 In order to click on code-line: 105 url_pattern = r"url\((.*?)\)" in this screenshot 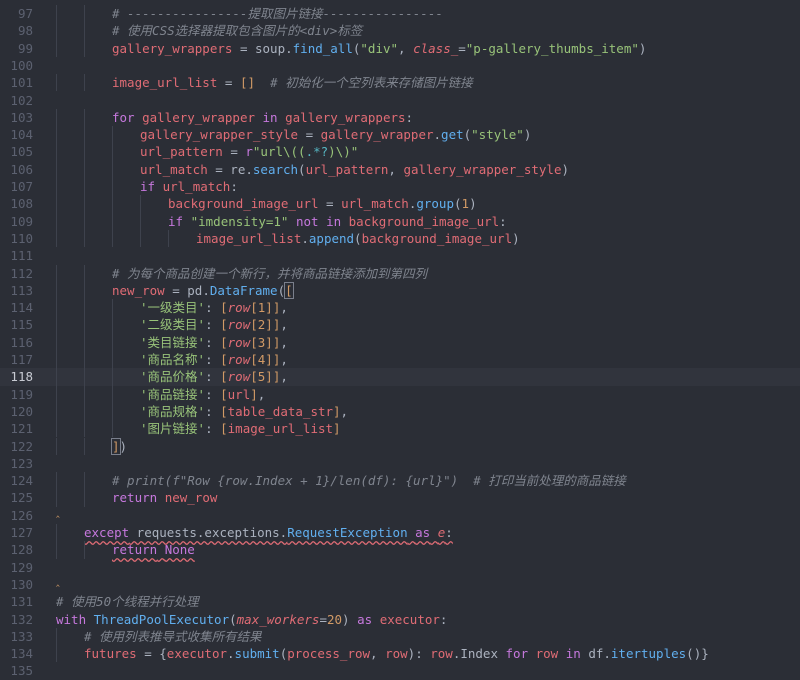, I will do `click(400, 152)`.